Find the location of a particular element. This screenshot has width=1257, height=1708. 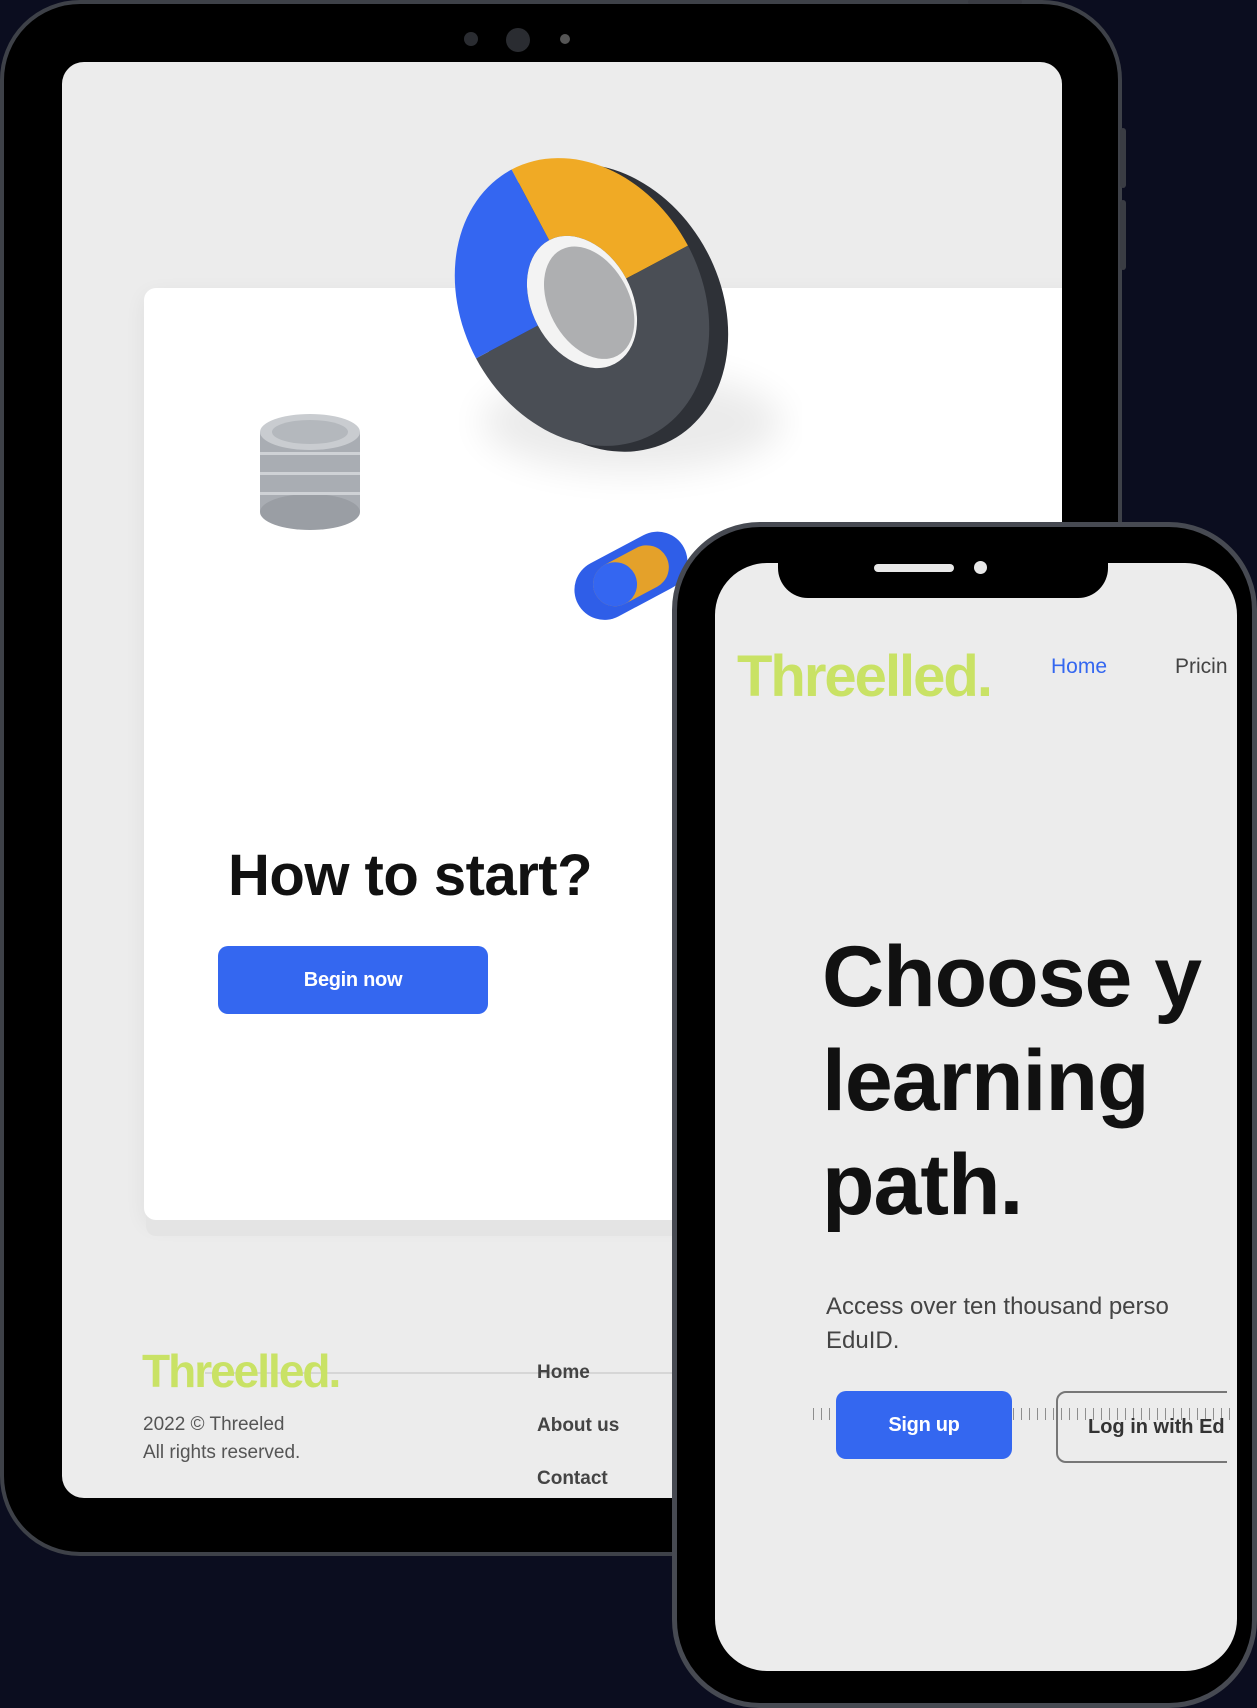

footer-link-contact: Contact is located at coordinates (572, 1479).